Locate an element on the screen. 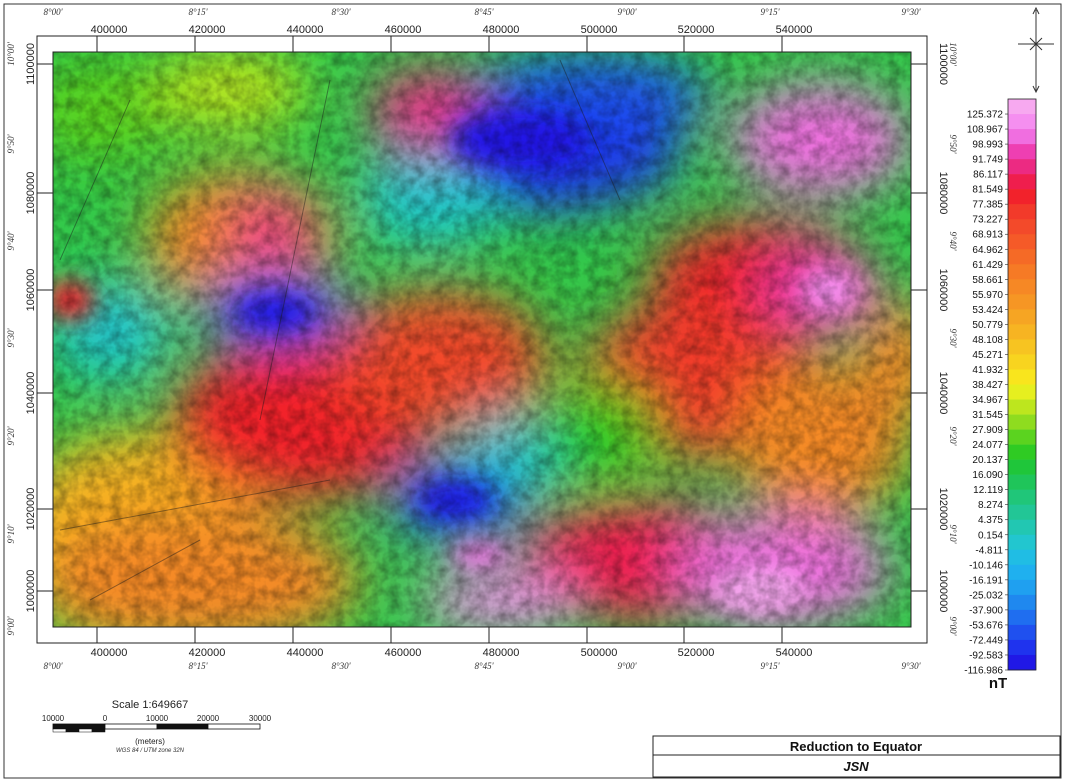 This screenshot has width=1065, height=782. longitude-label-bottom: 8°00' is located at coordinates (53, 666).